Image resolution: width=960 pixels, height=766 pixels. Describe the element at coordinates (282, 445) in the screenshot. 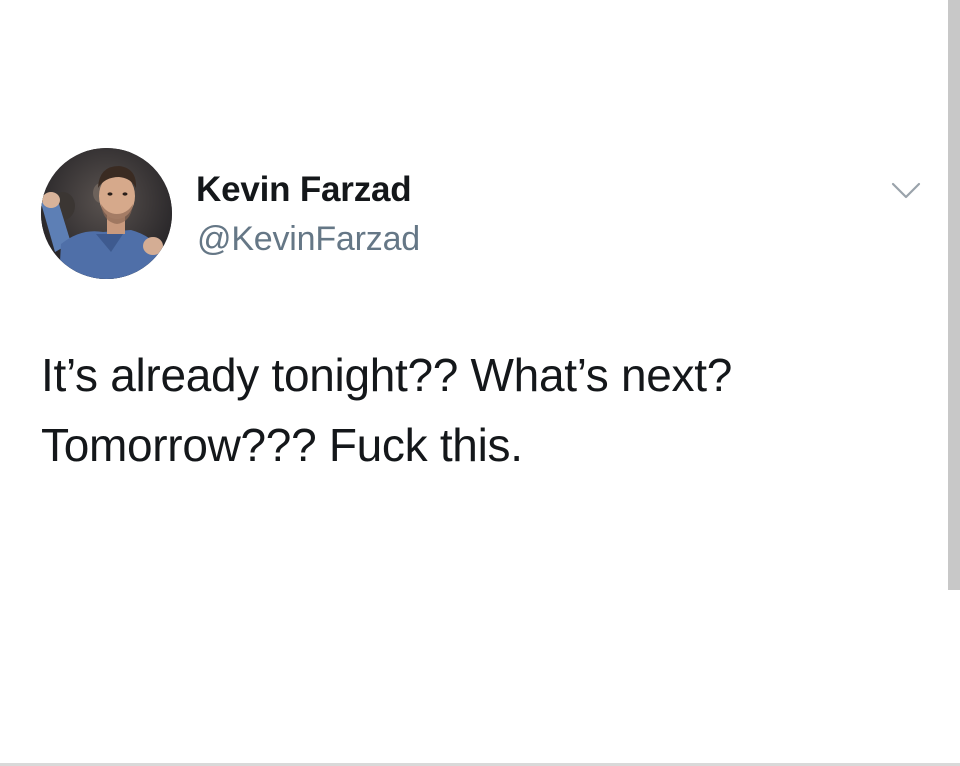

I see `tweet-text-line: Tomorrow??? Fuck this.` at that location.